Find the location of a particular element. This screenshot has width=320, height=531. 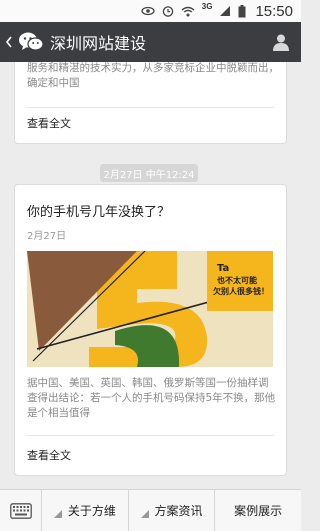

back-chevron-icon is located at coordinates (9, 42).